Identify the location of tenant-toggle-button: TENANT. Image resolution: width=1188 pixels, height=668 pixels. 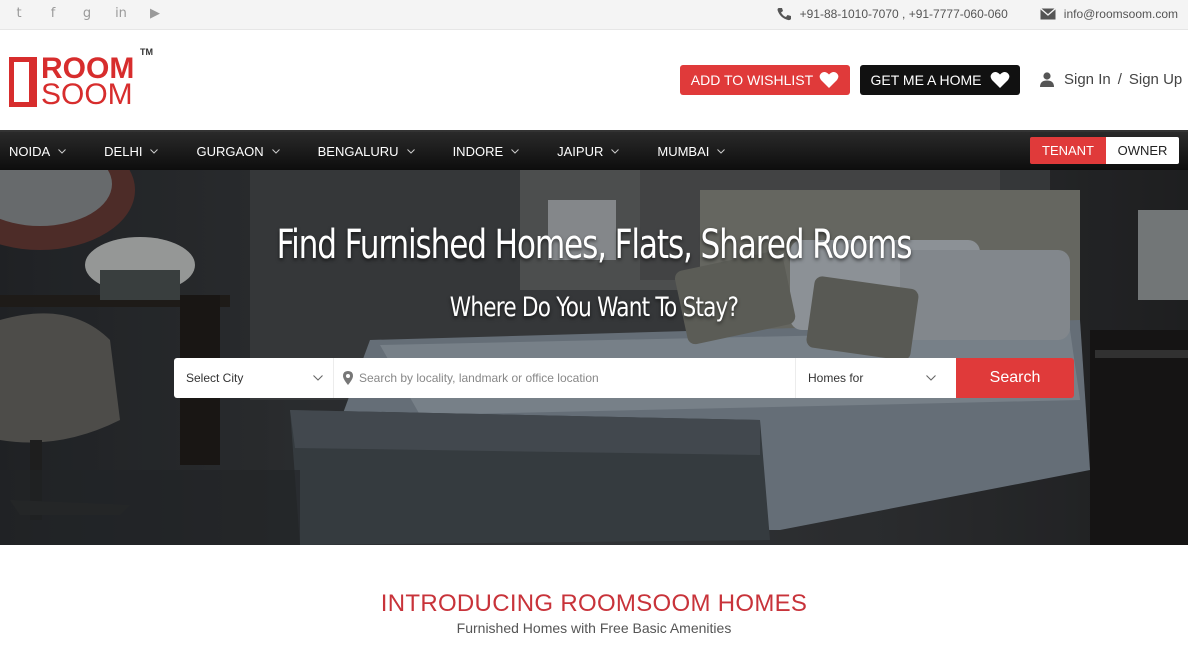
(1068, 150).